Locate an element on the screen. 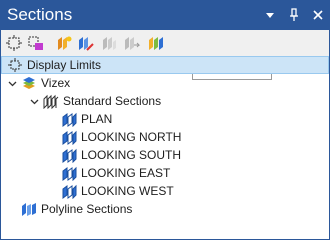  copy-section-icon is located at coordinates (110, 43).